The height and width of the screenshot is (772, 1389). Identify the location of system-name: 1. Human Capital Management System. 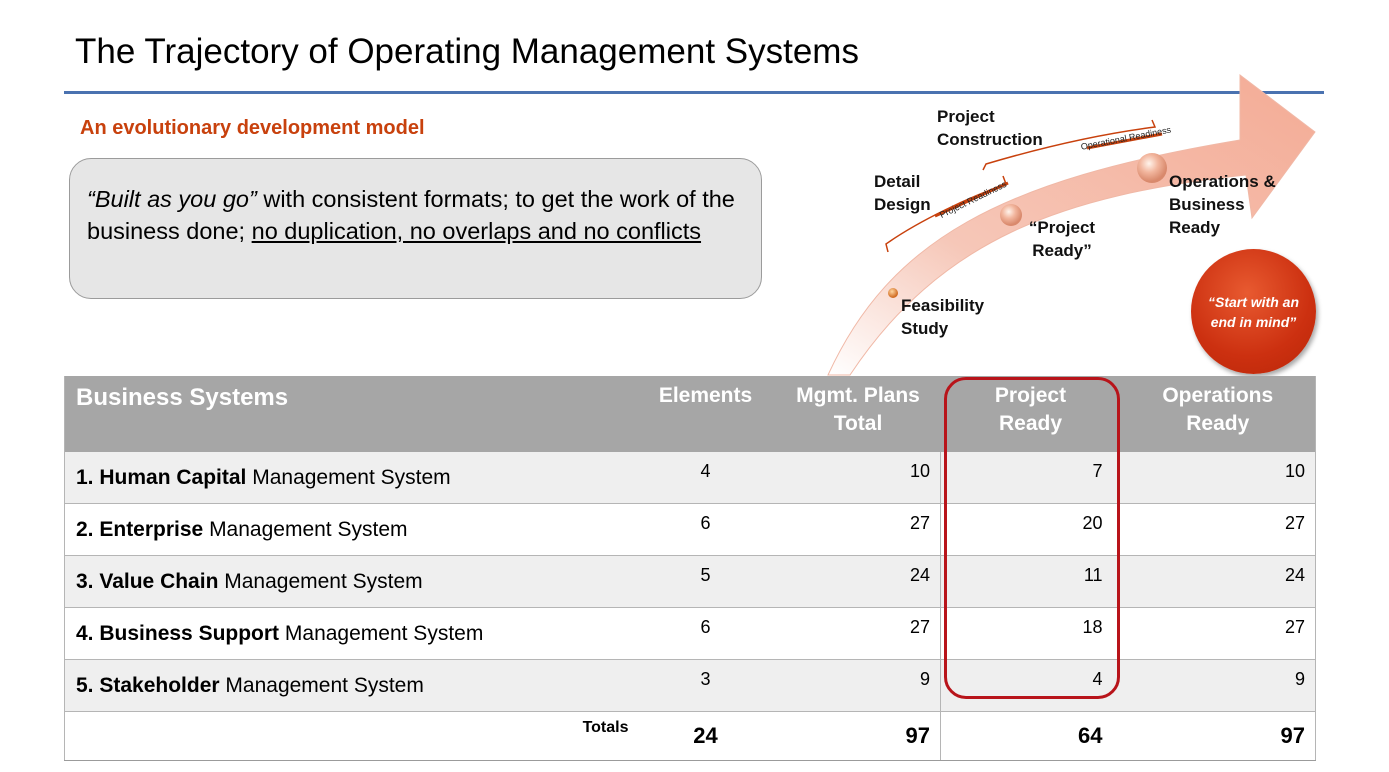
(355, 478).